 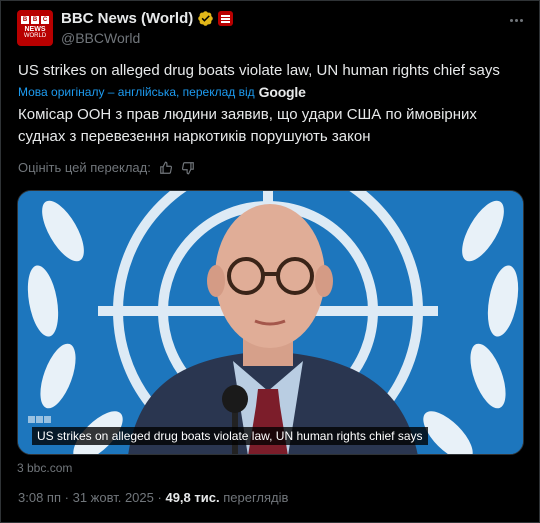 I want to click on verified-badge-icon, so click(x=205, y=18).